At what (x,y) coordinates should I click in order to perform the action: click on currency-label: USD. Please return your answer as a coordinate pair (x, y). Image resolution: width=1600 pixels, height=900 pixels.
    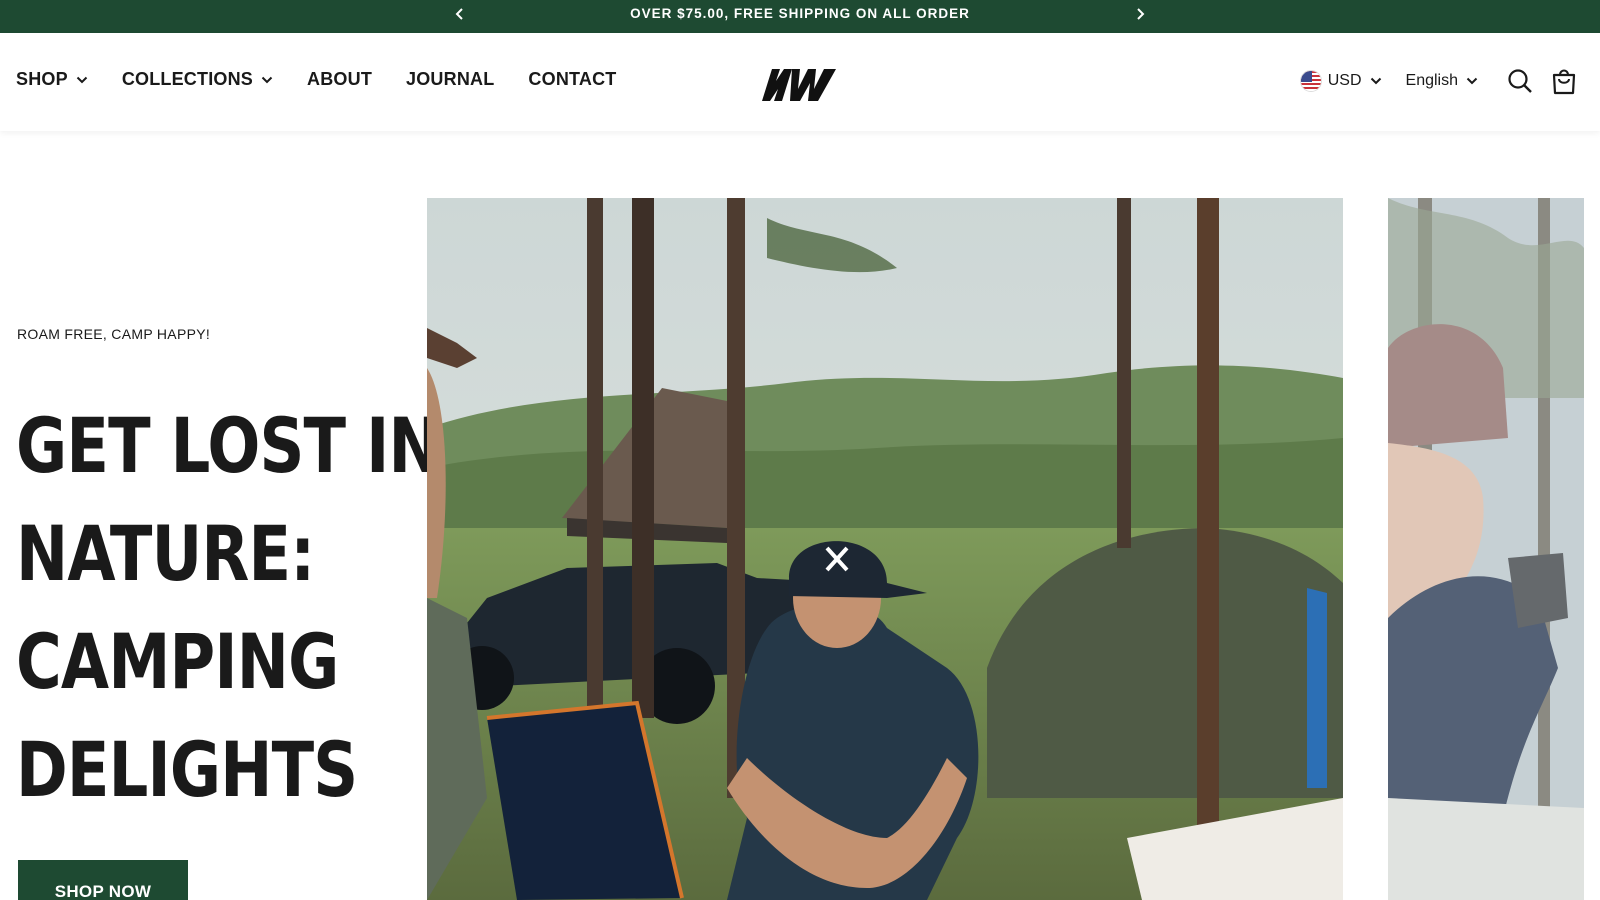
    Looking at the image, I should click on (1344, 80).